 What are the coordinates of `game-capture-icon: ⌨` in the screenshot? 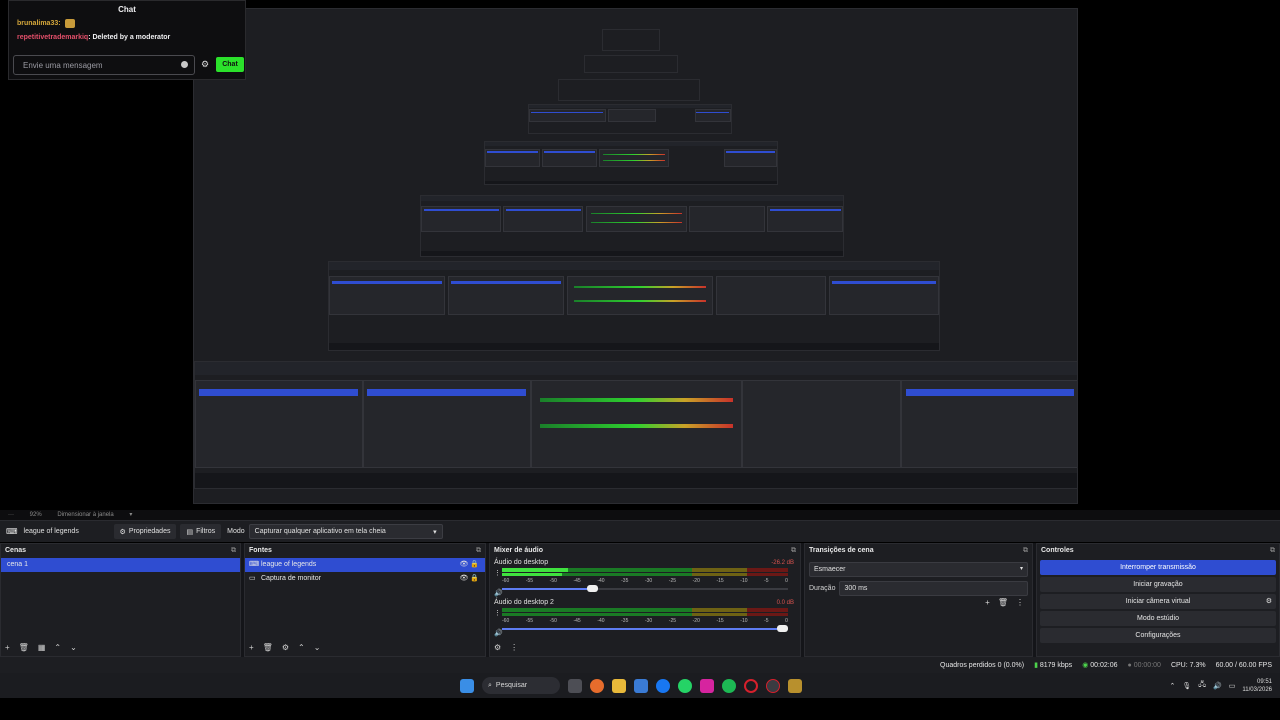 It's located at (12, 531).